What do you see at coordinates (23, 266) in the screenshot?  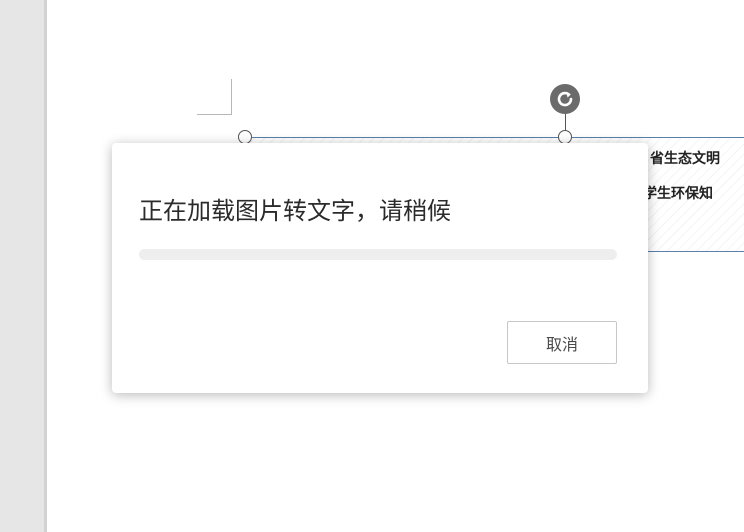 I see `left-margin-rail` at bounding box center [23, 266].